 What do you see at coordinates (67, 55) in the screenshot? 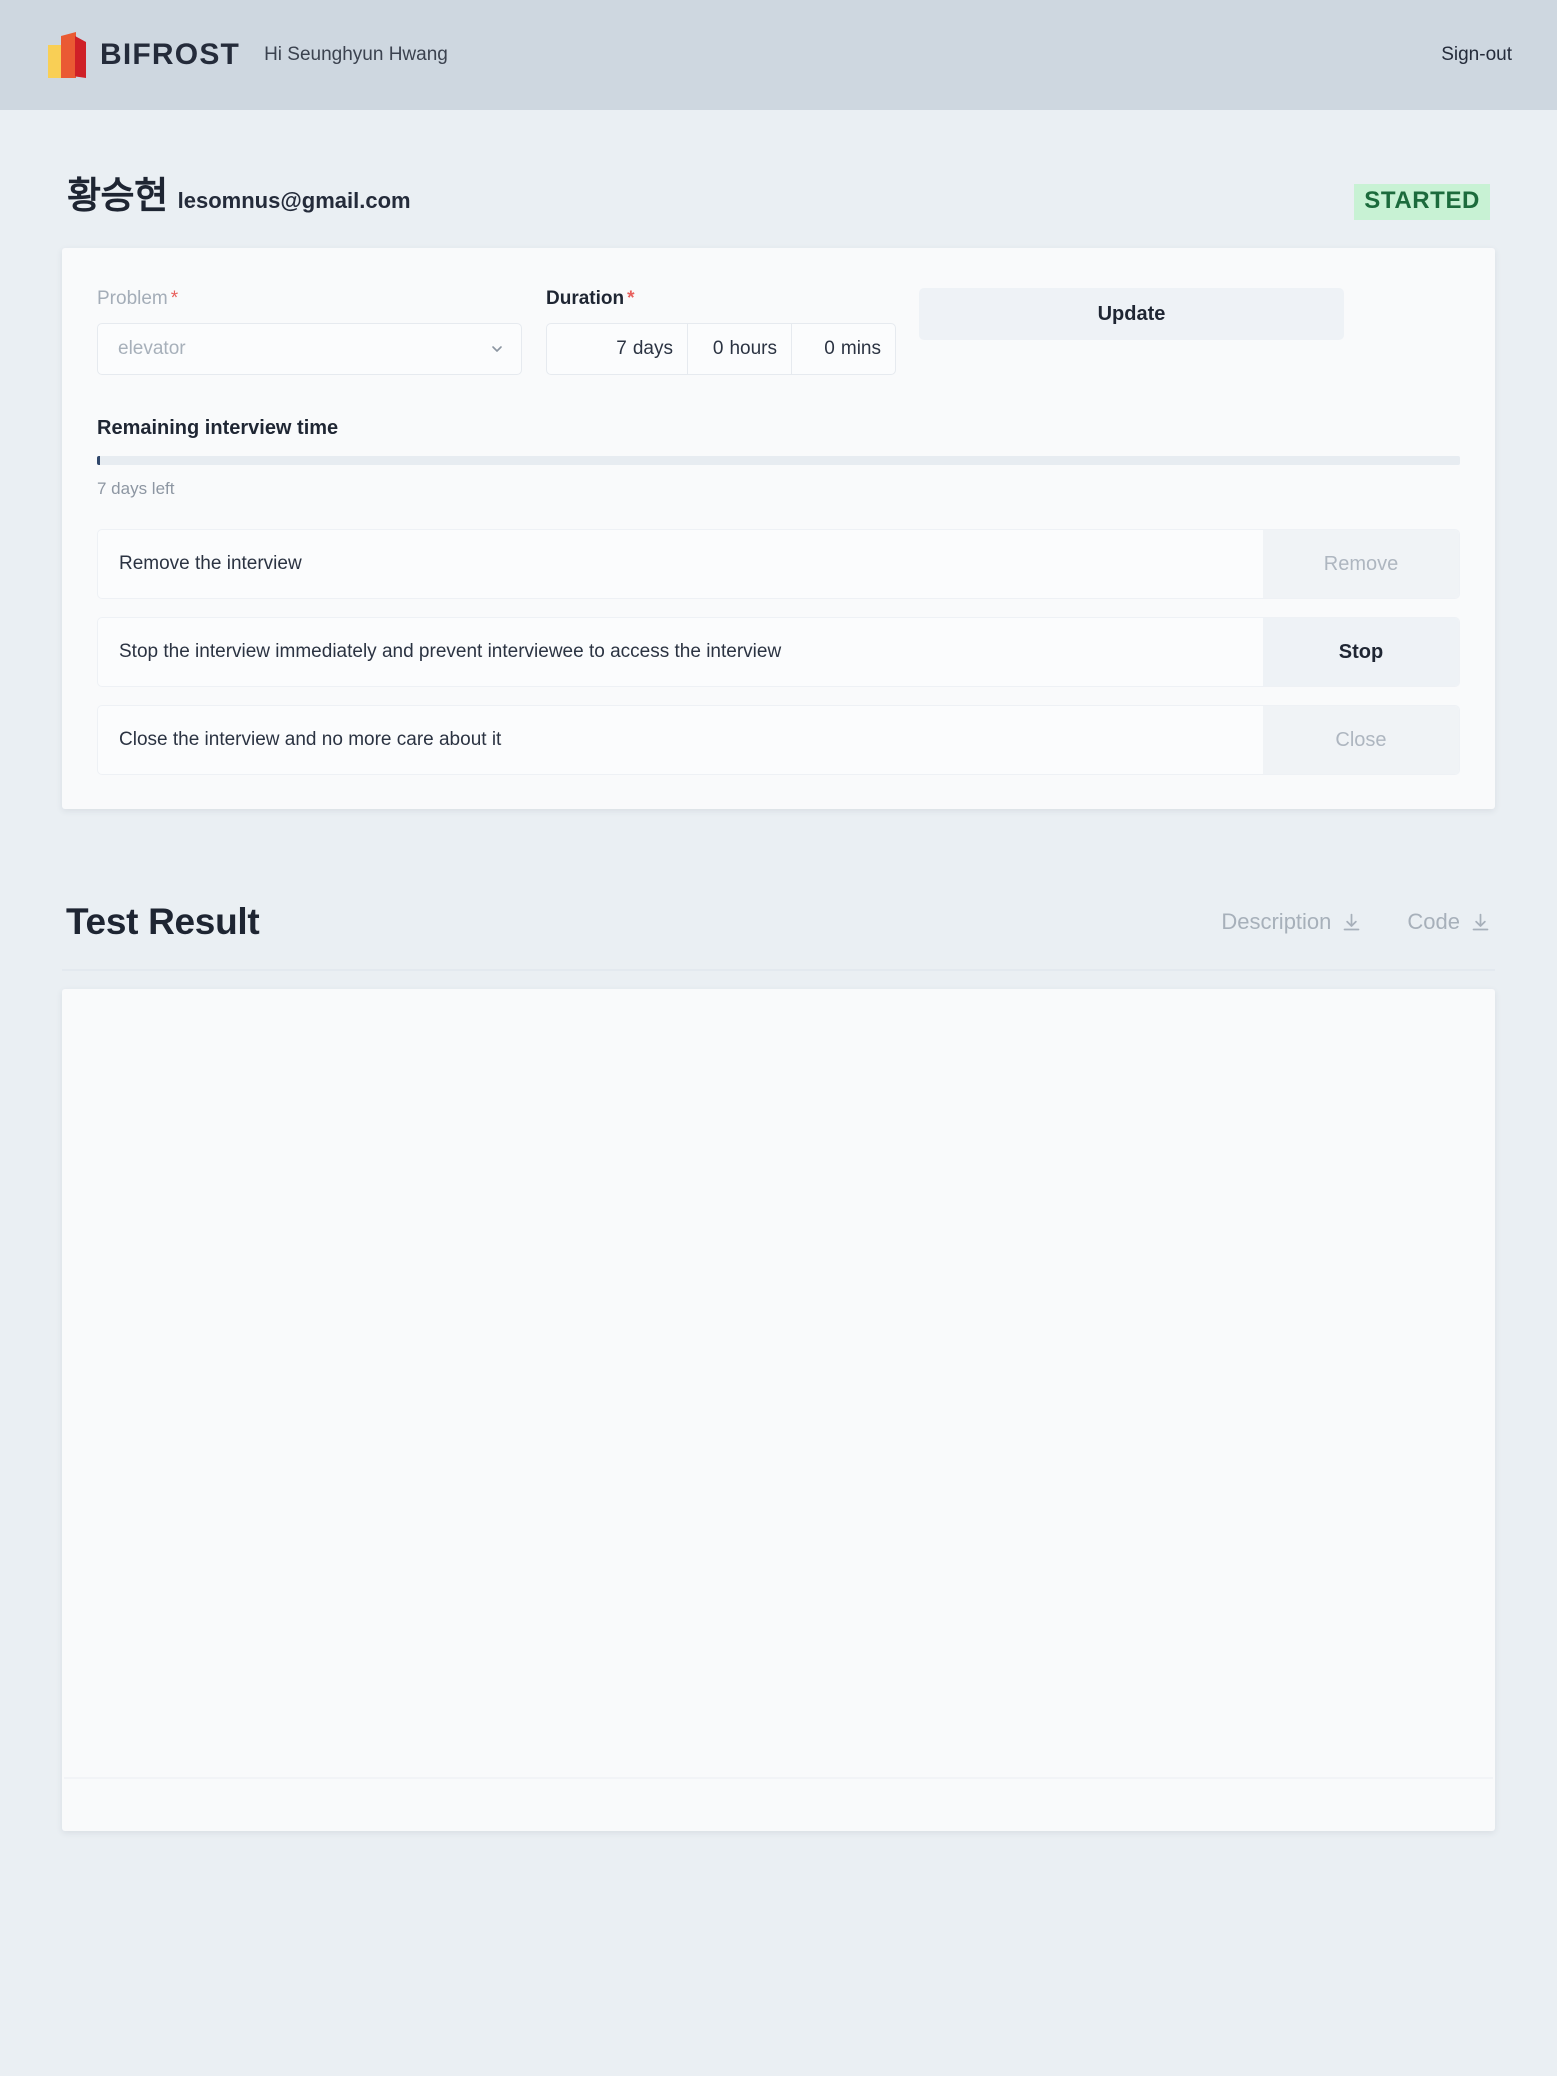
I see `bifrost-logo-icon` at bounding box center [67, 55].